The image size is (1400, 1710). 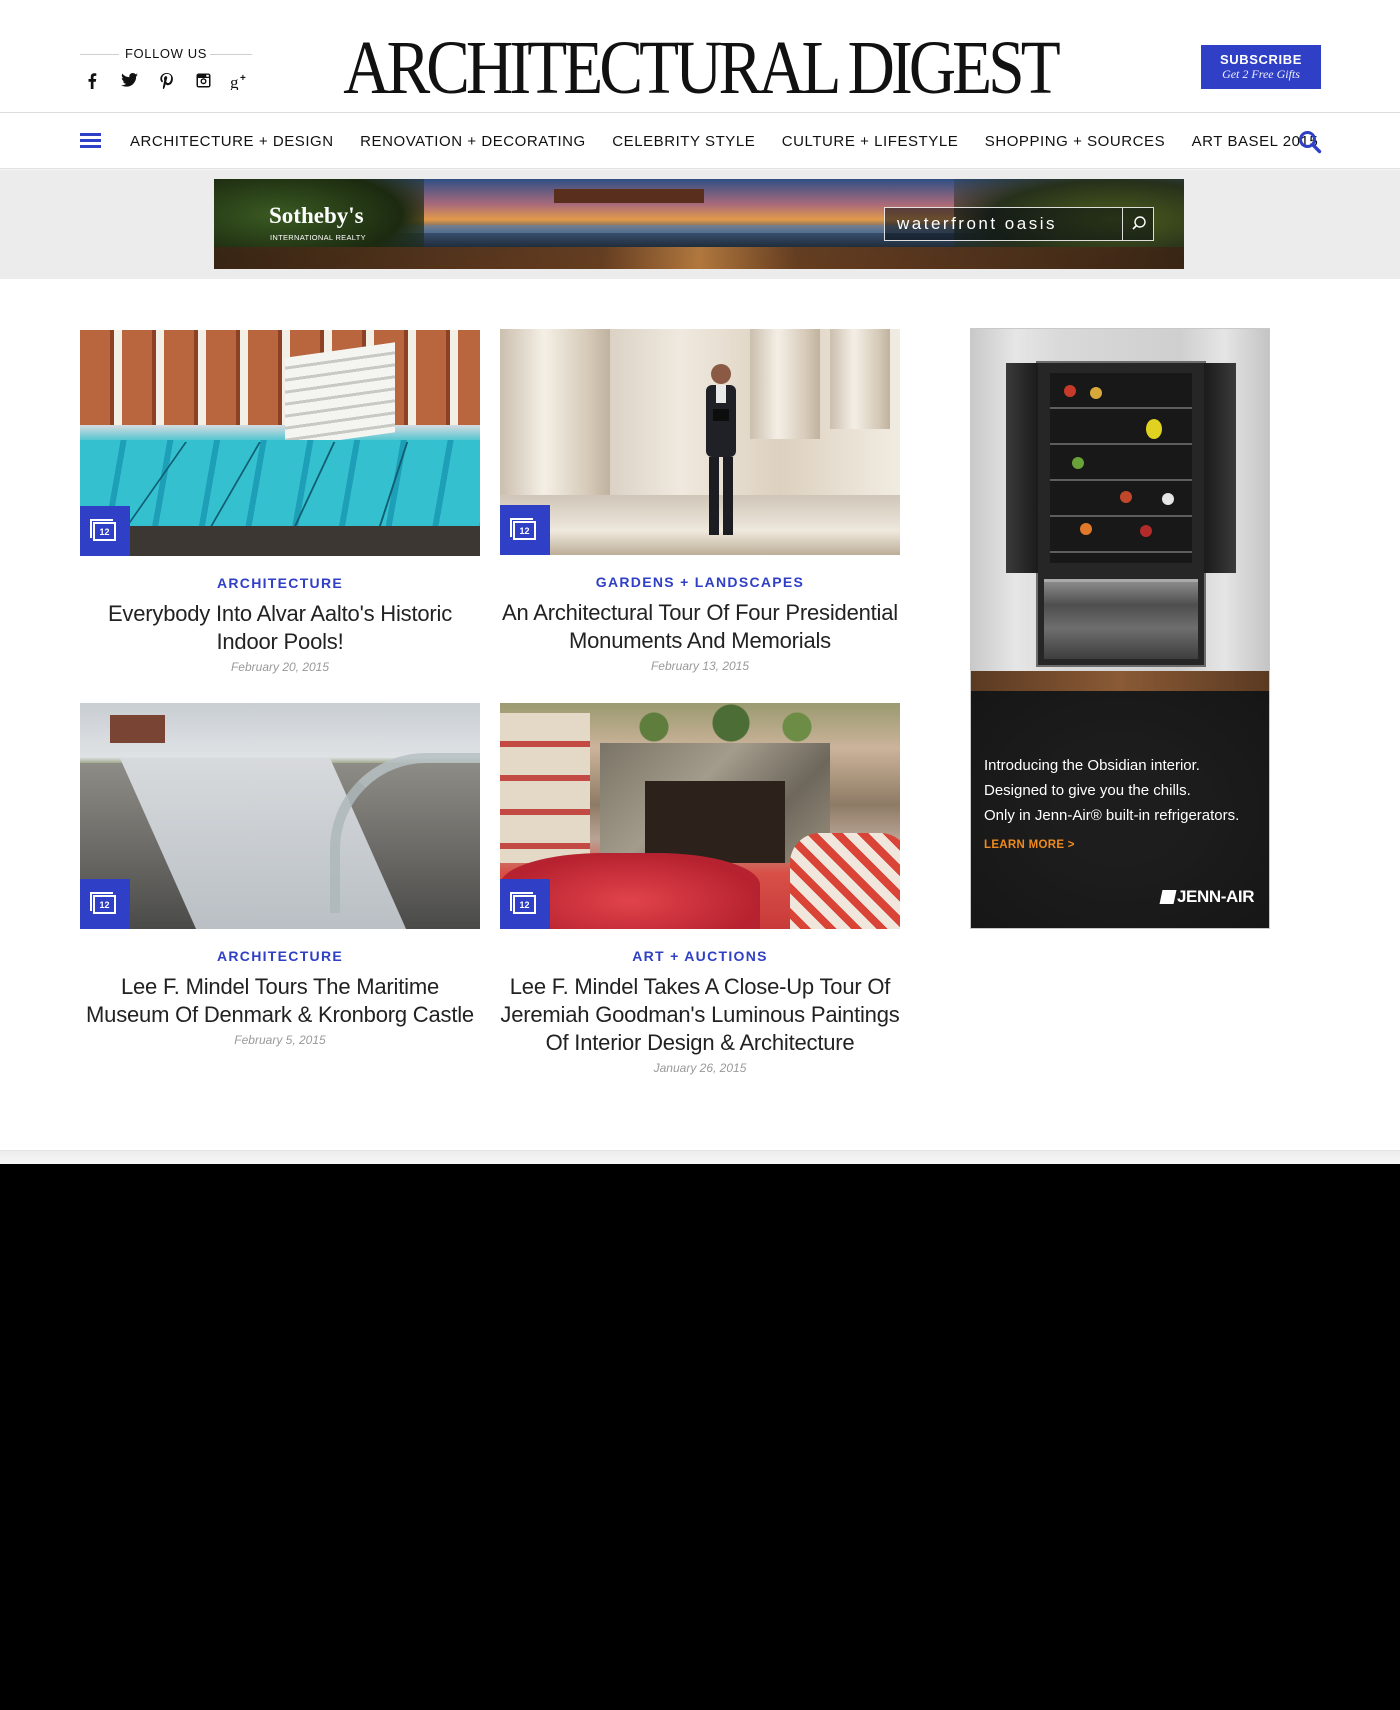 I want to click on subscribe-button: SUBSCRIBE Get 2 Free Gifts, so click(x=1261, y=67).